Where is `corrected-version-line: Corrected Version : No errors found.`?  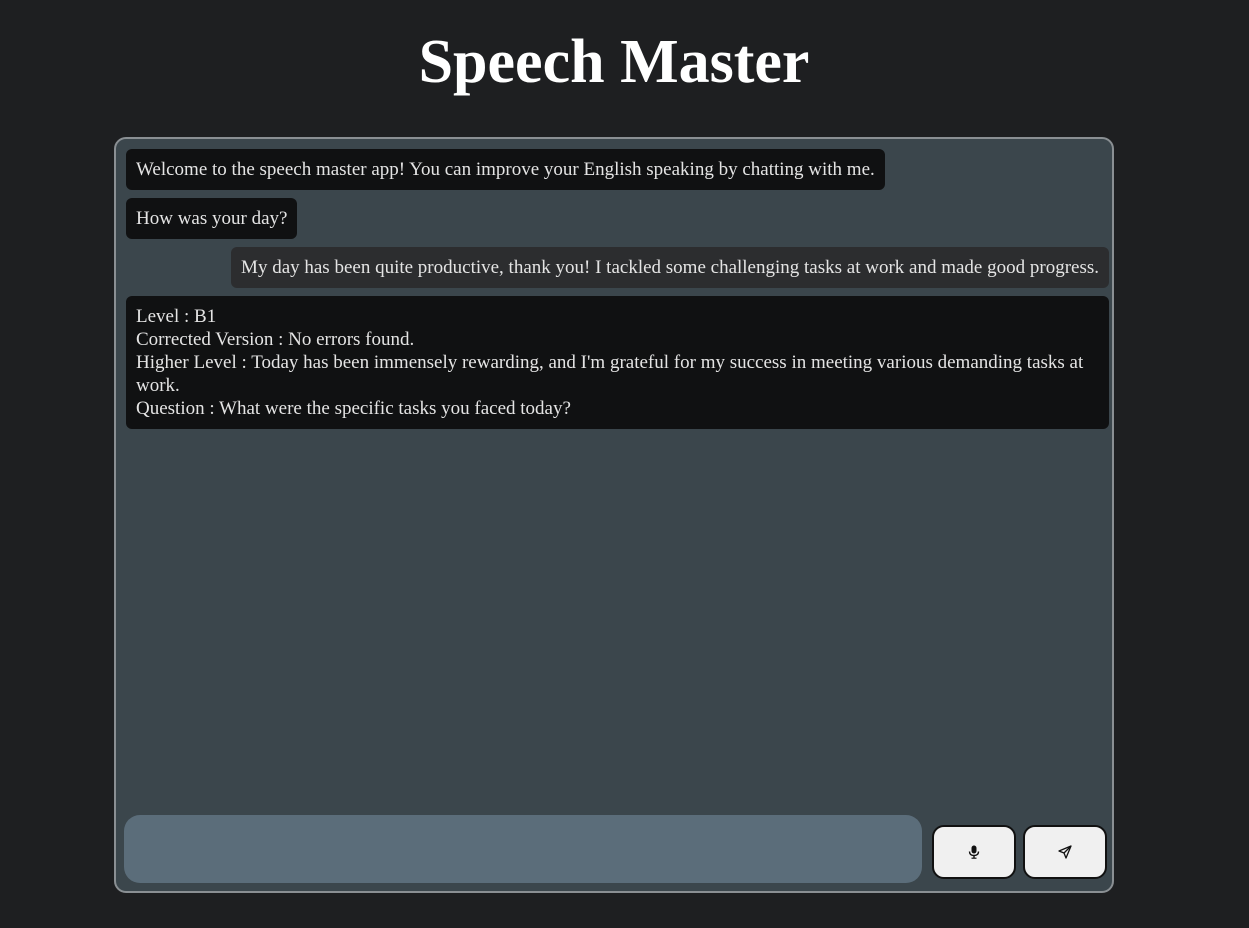 corrected-version-line: Corrected Version : No errors found. is located at coordinates (275, 339).